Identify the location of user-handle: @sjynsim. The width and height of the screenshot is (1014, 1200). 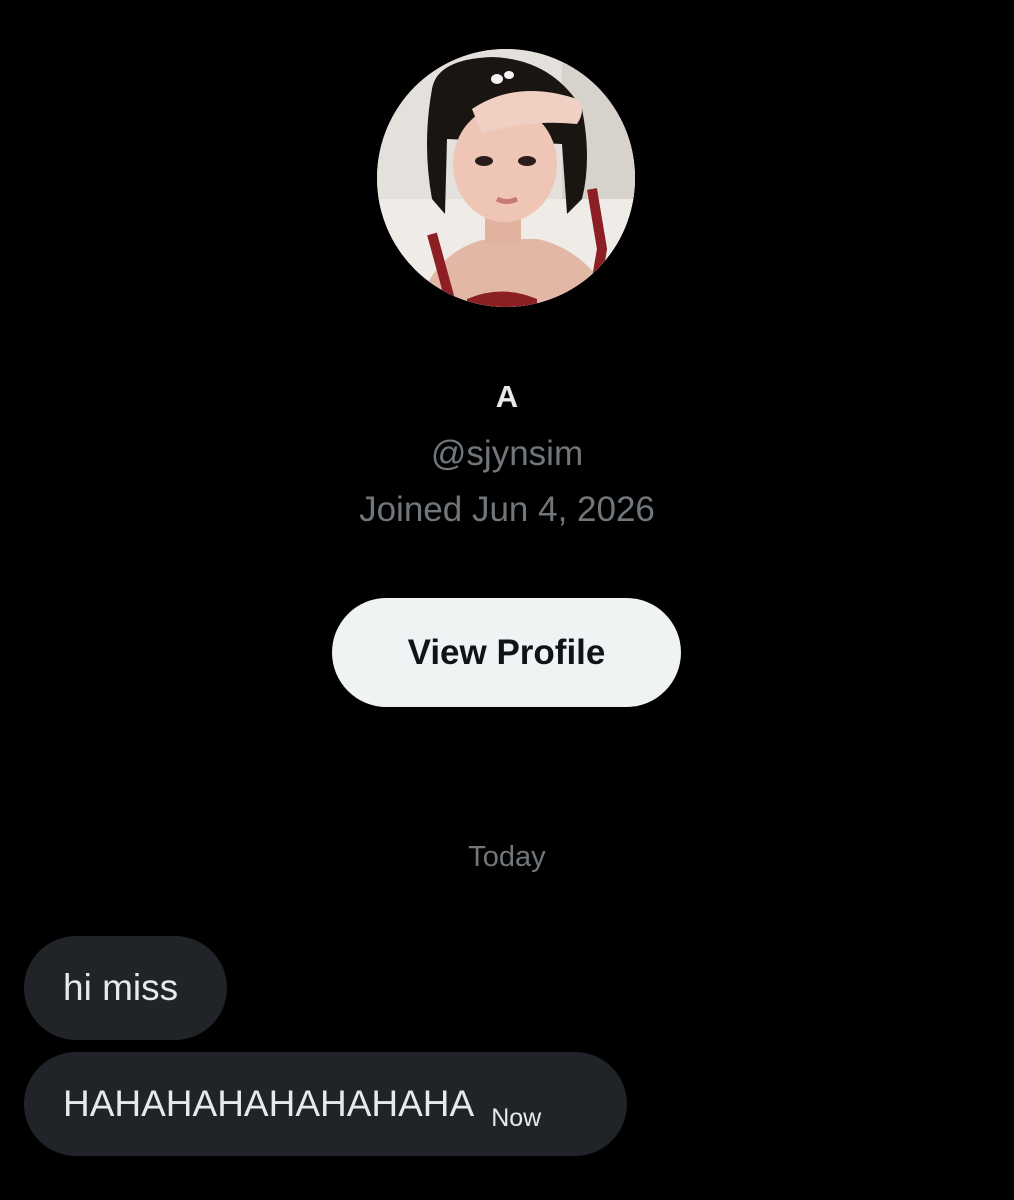
(507, 453).